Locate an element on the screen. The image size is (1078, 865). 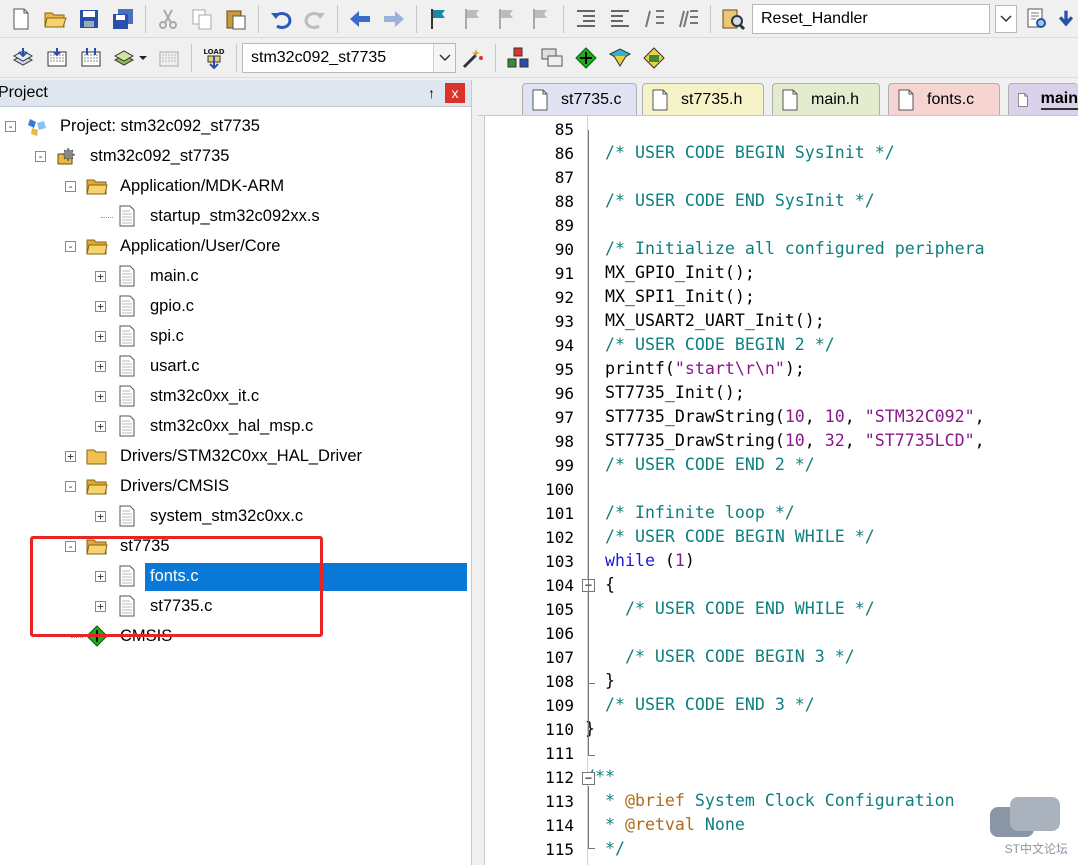
insert-bookmark-button is located at coordinates (439, 19).